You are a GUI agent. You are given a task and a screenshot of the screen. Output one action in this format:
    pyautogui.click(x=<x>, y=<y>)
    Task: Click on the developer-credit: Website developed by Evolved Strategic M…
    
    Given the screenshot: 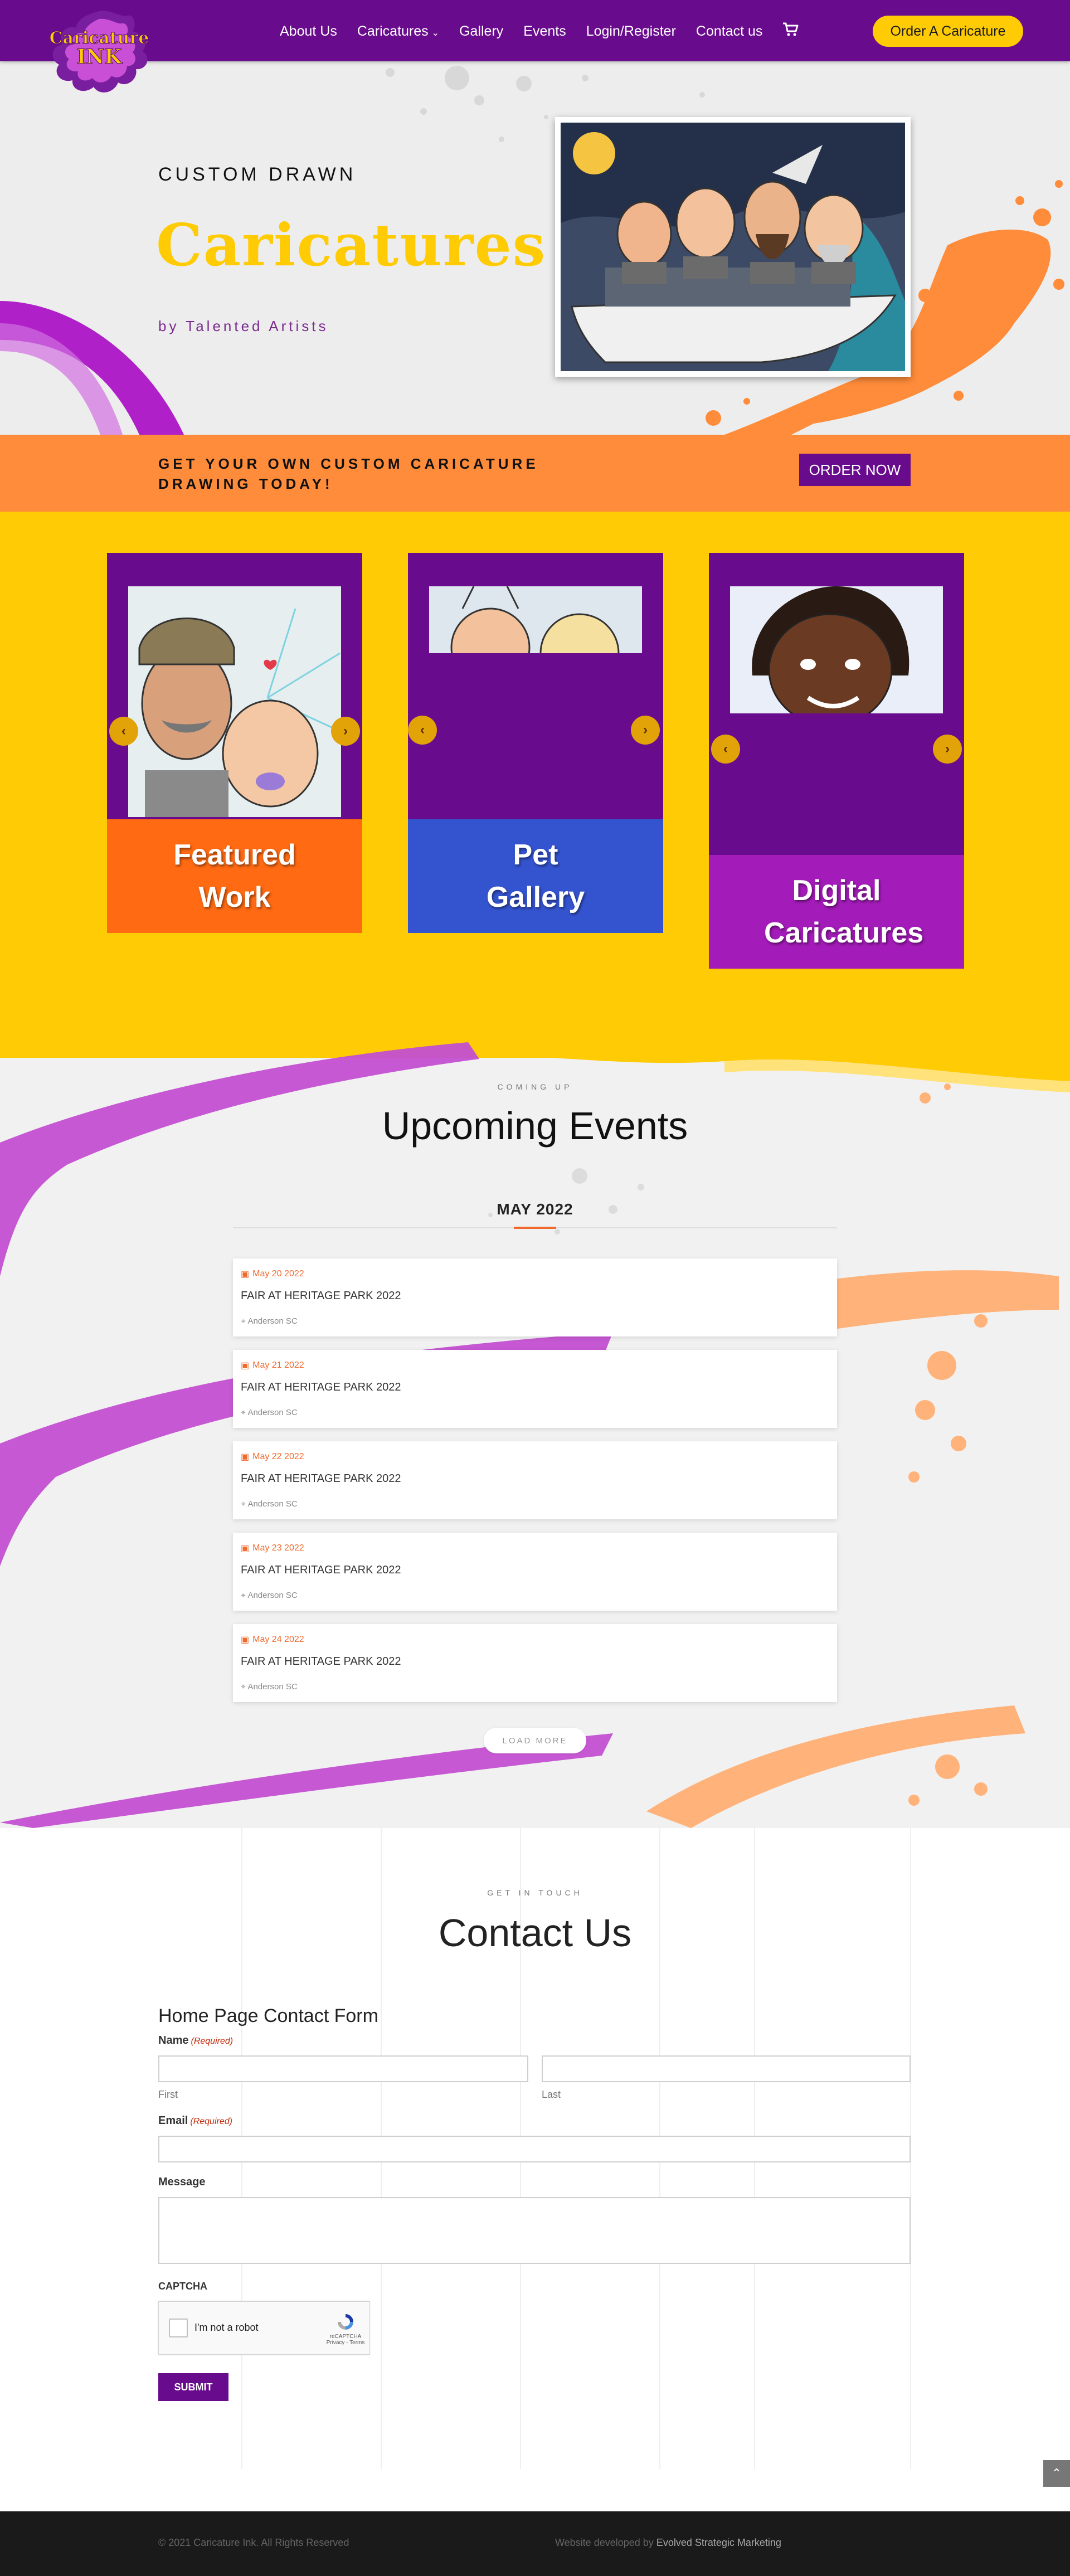 What is the action you would take?
    pyautogui.click(x=668, y=2543)
    